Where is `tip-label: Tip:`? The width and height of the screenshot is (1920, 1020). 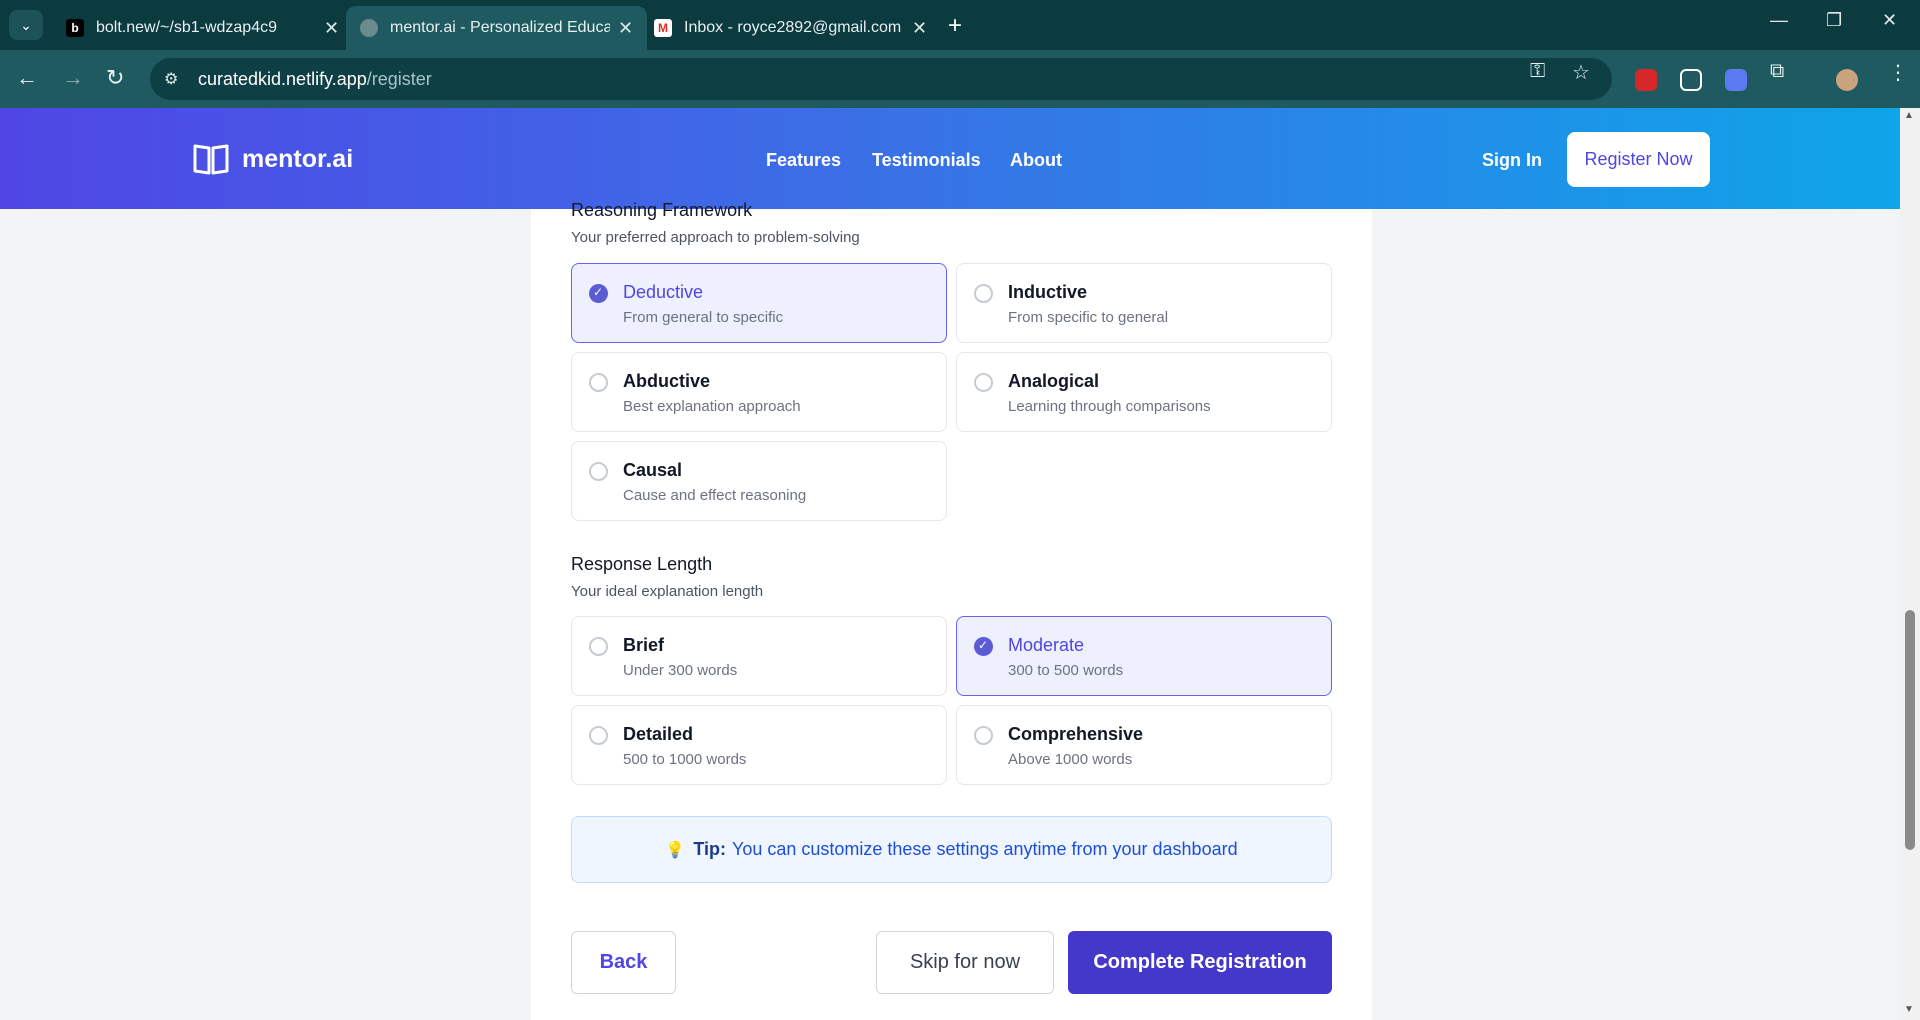 tip-label: Tip: is located at coordinates (709, 849).